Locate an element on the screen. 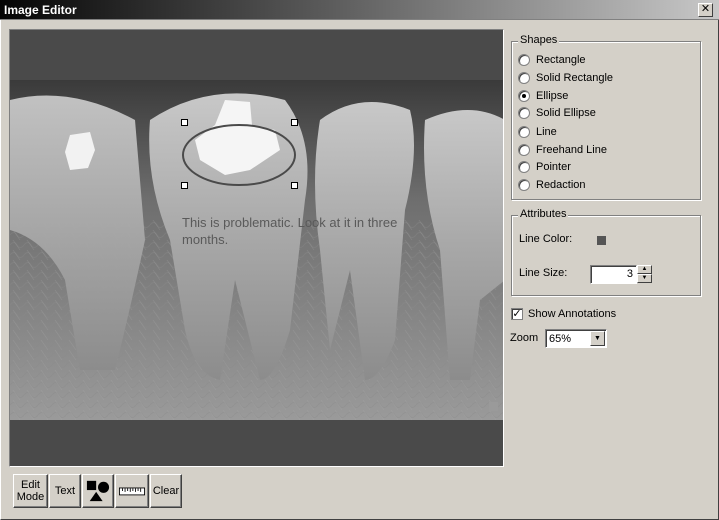 This screenshot has width=719, height=520. line-size-label: Line Size: is located at coordinates (543, 273).